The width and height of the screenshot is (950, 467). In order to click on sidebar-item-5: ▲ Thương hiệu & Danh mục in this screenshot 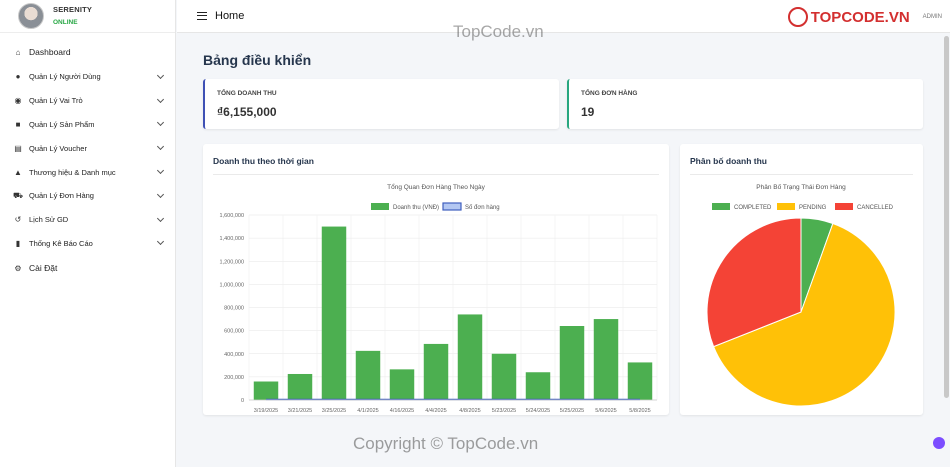, I will do `click(87, 172)`.